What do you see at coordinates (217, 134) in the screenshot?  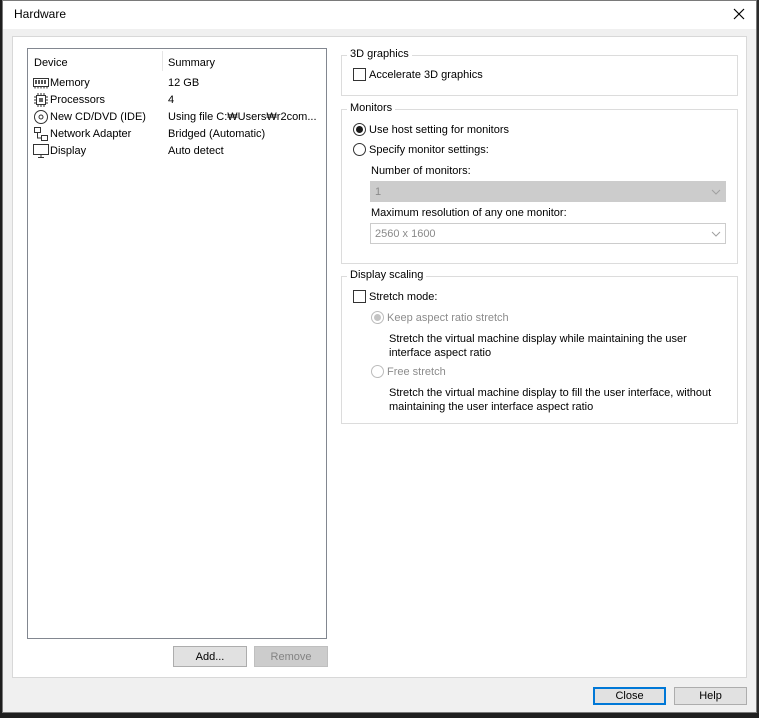 I see `device-summary: Bridged (Automatic)` at bounding box center [217, 134].